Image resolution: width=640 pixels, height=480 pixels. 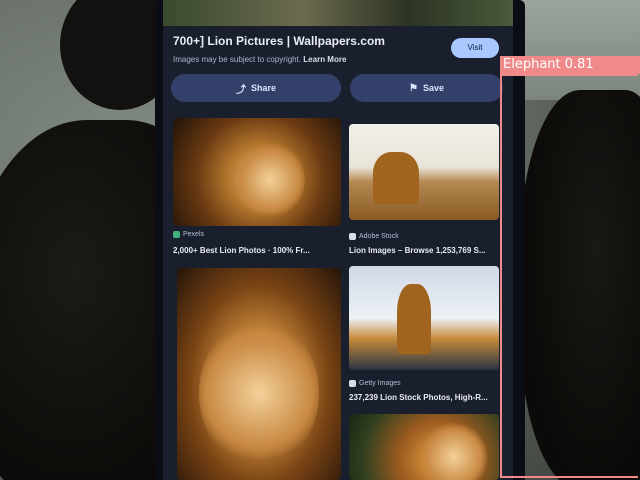 What do you see at coordinates (324, 59) in the screenshot?
I see `learn-more-link: Learn More` at bounding box center [324, 59].